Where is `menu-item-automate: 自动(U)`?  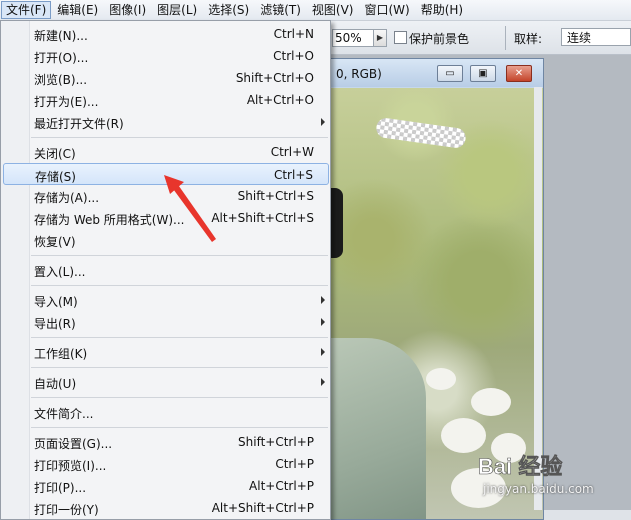 menu-item-automate: 自动(U) is located at coordinates (166, 382).